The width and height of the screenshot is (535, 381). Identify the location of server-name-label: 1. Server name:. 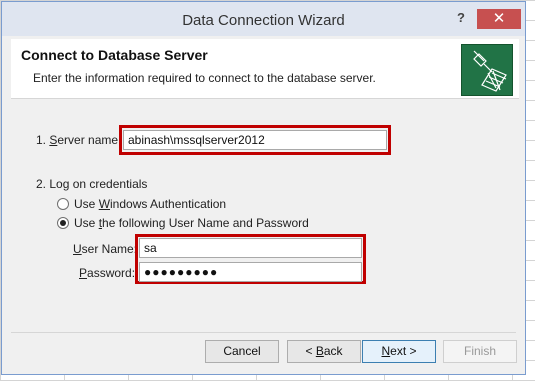
(79, 140).